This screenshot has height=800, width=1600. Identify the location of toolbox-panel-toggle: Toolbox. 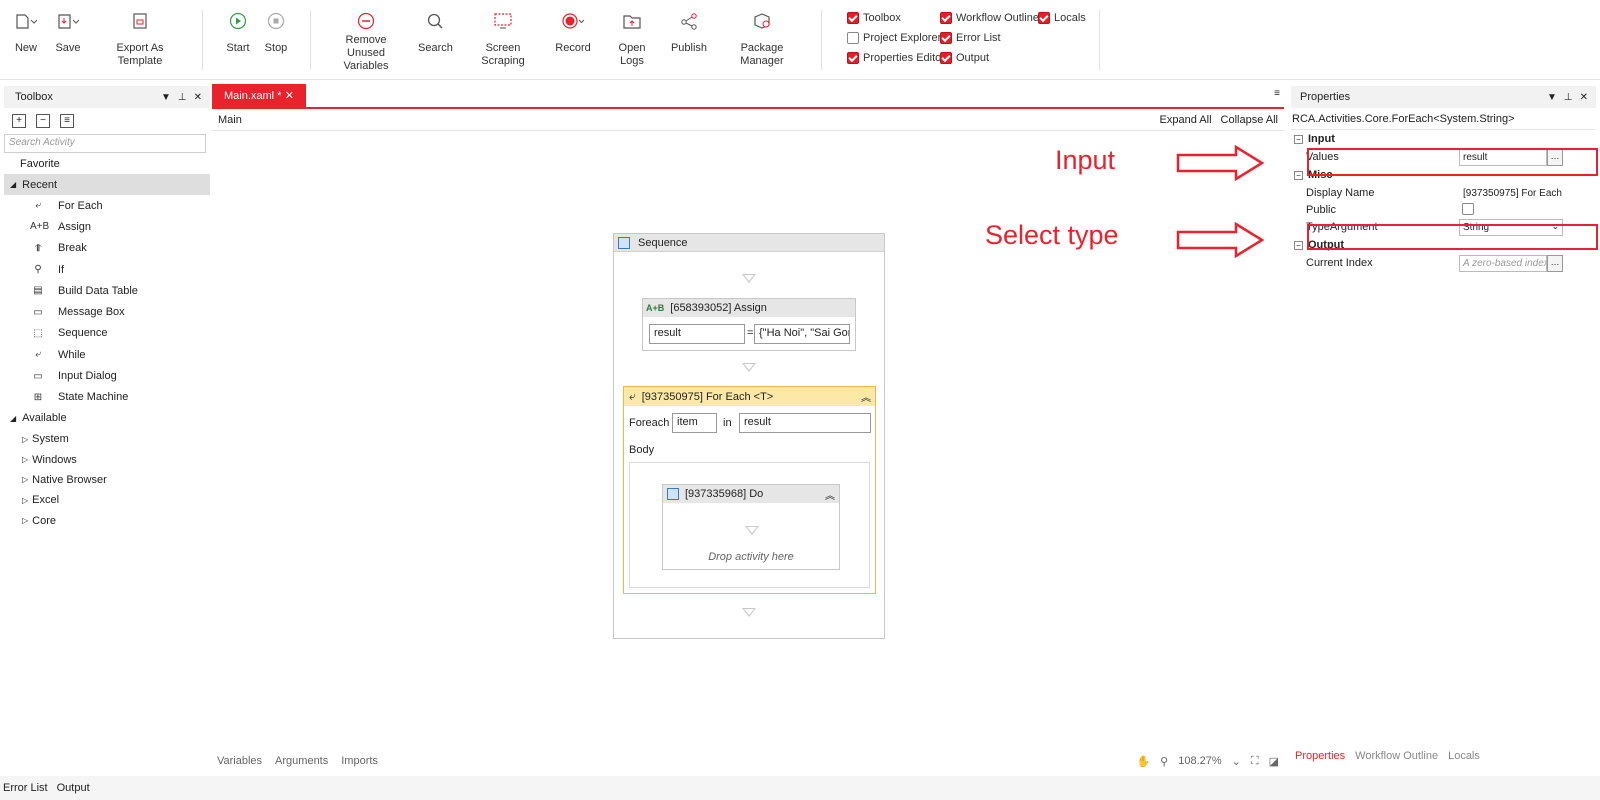
(874, 18).